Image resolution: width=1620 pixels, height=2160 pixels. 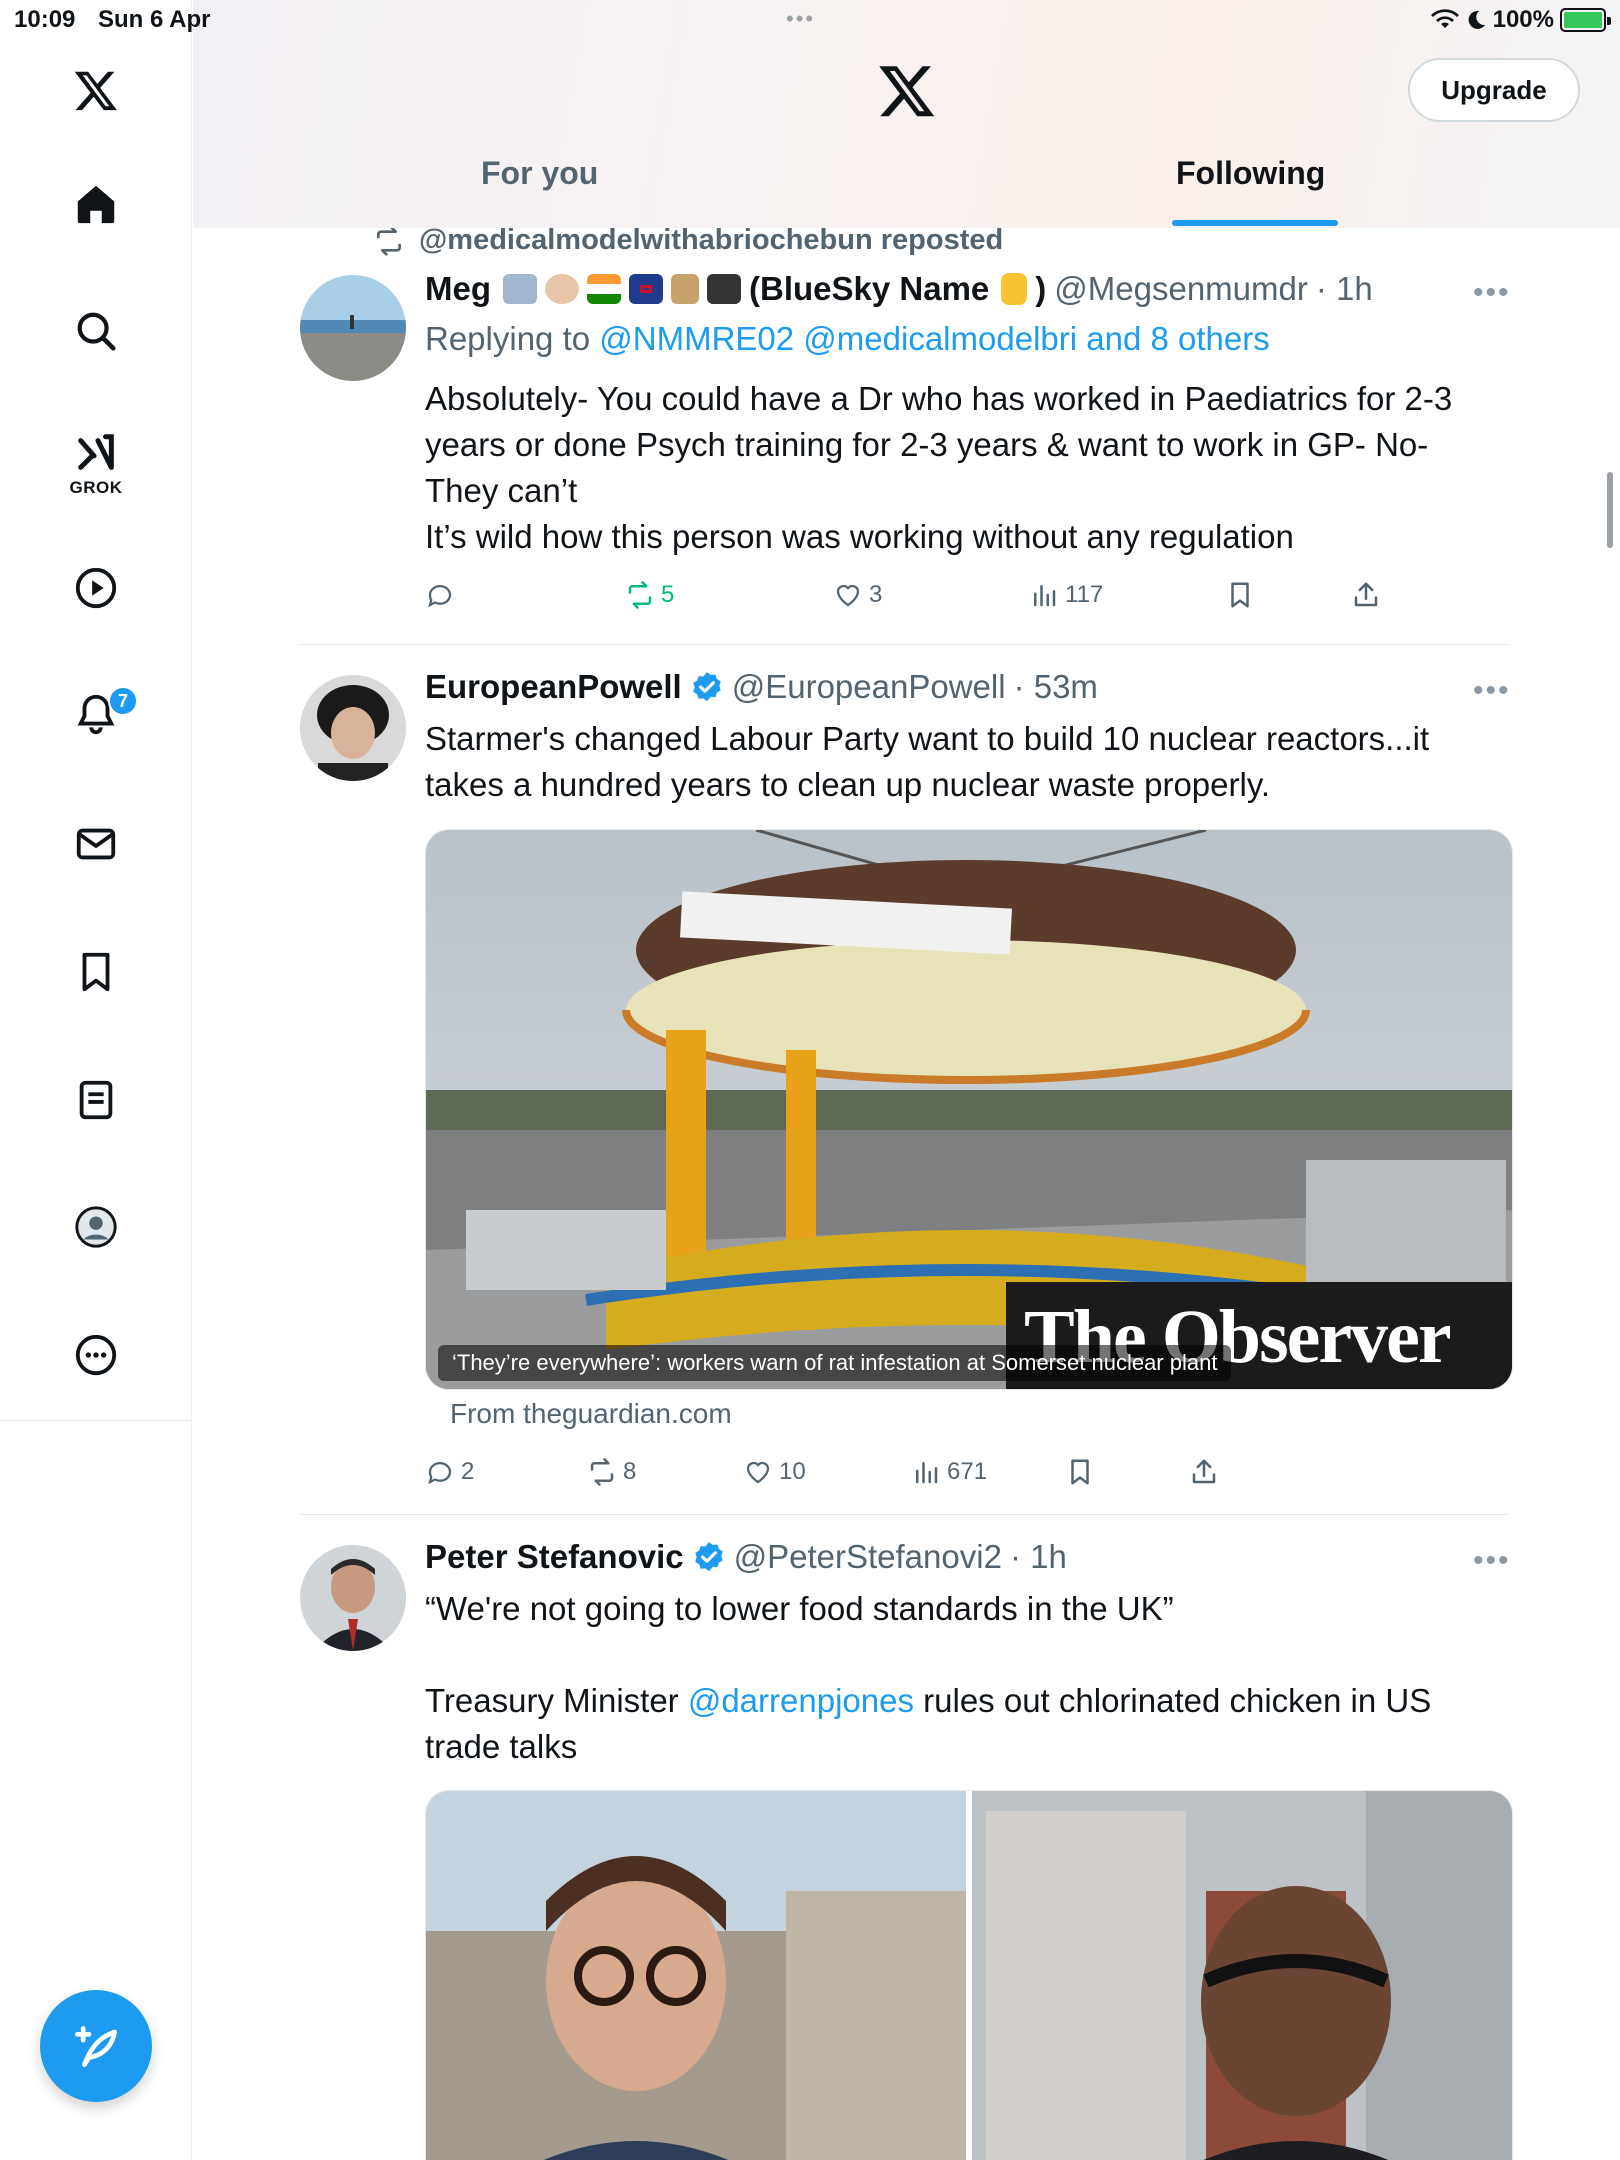 I want to click on family-emoji-icon, so click(x=520, y=289).